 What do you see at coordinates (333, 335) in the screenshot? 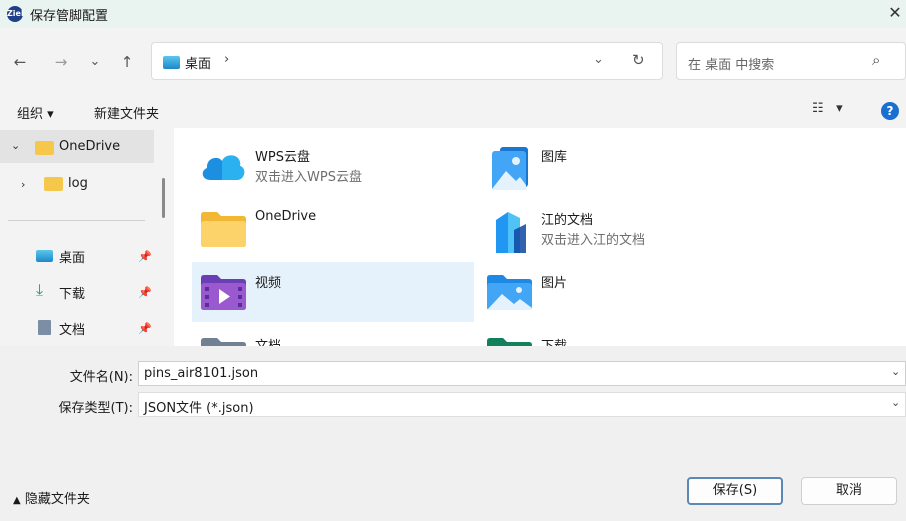
I see `list-item: 文档` at bounding box center [333, 335].